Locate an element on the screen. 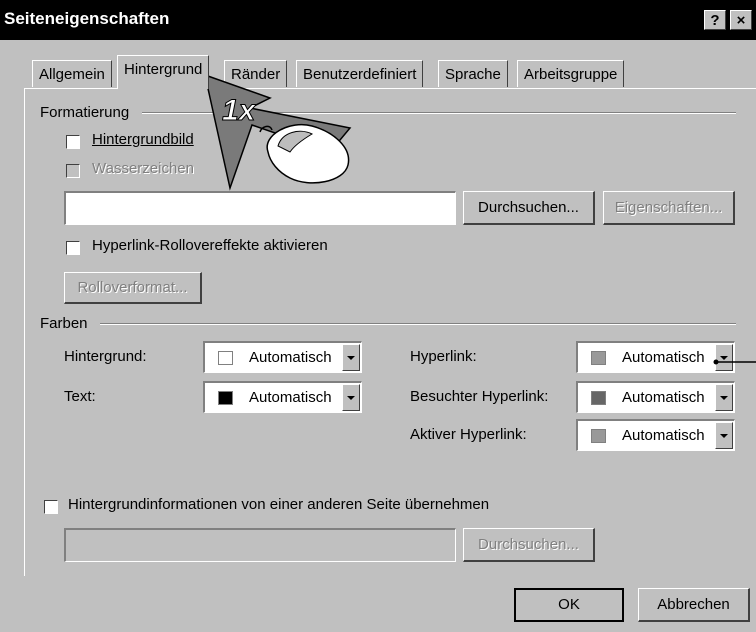  tab-hintergrund: Hintergrund is located at coordinates (163, 72).